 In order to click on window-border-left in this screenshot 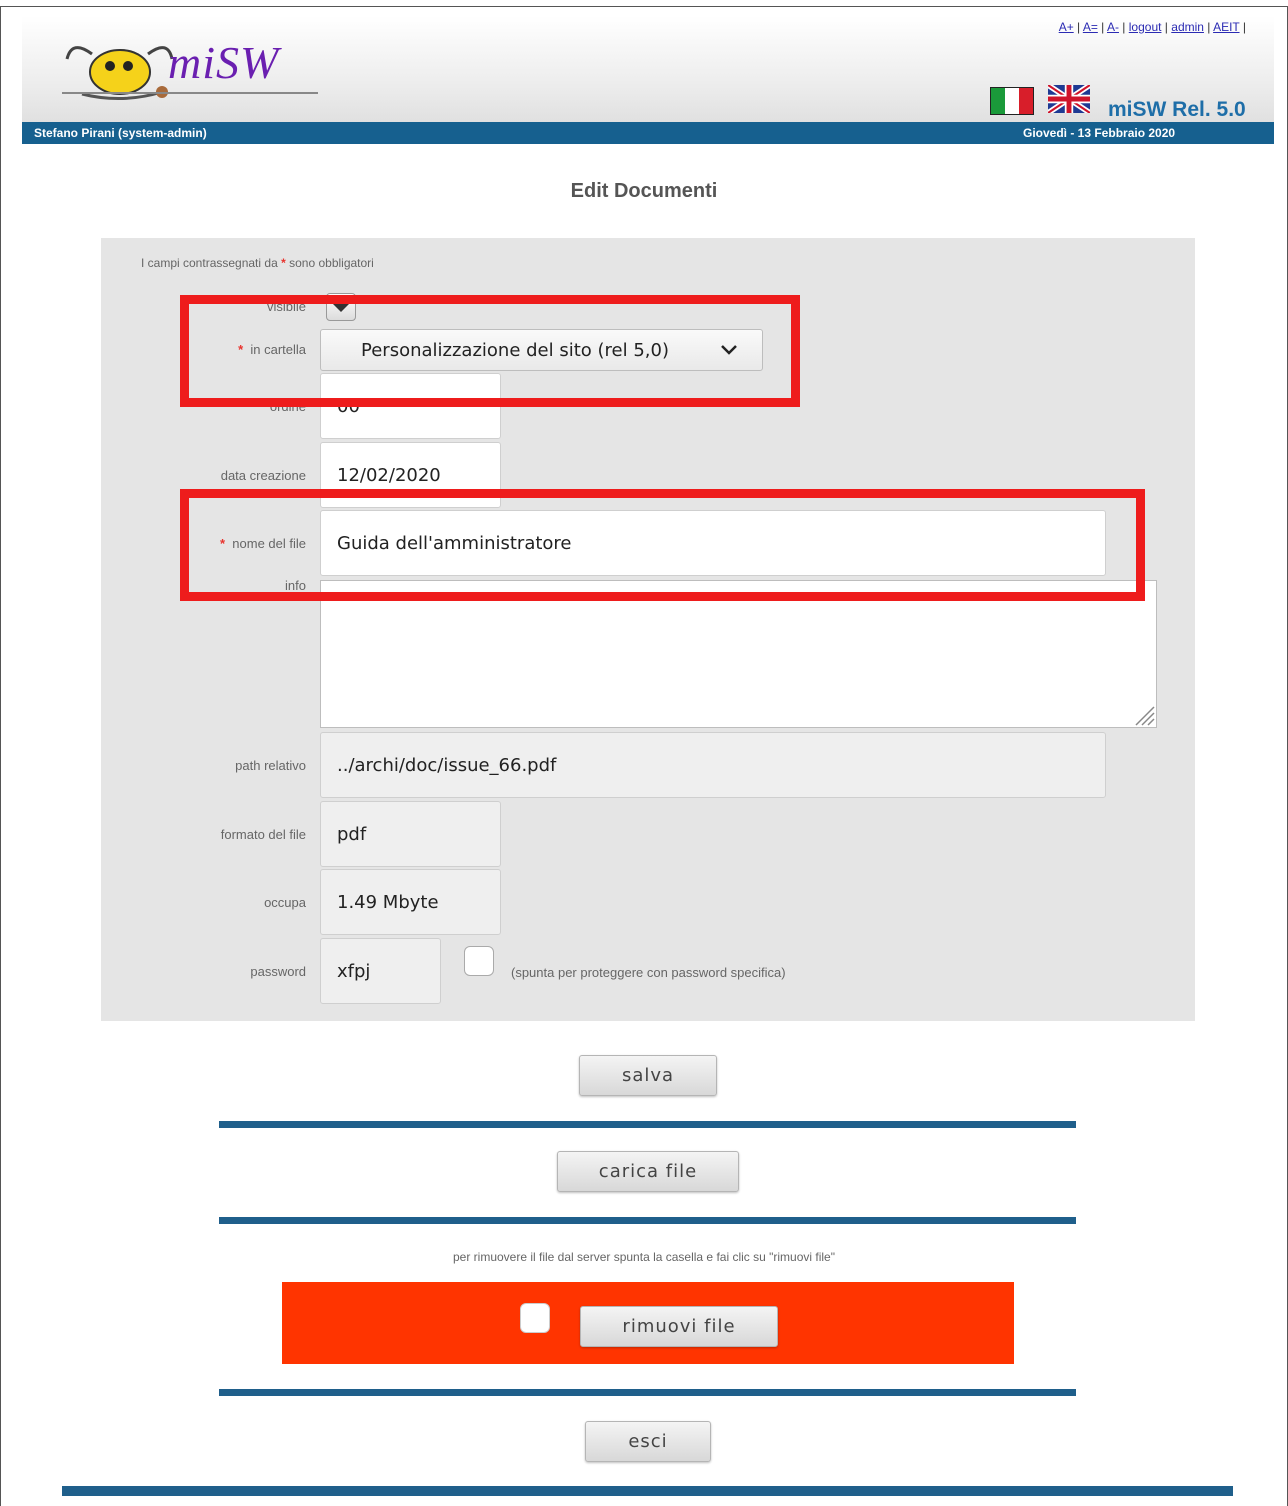, I will do `click(0, 756)`.